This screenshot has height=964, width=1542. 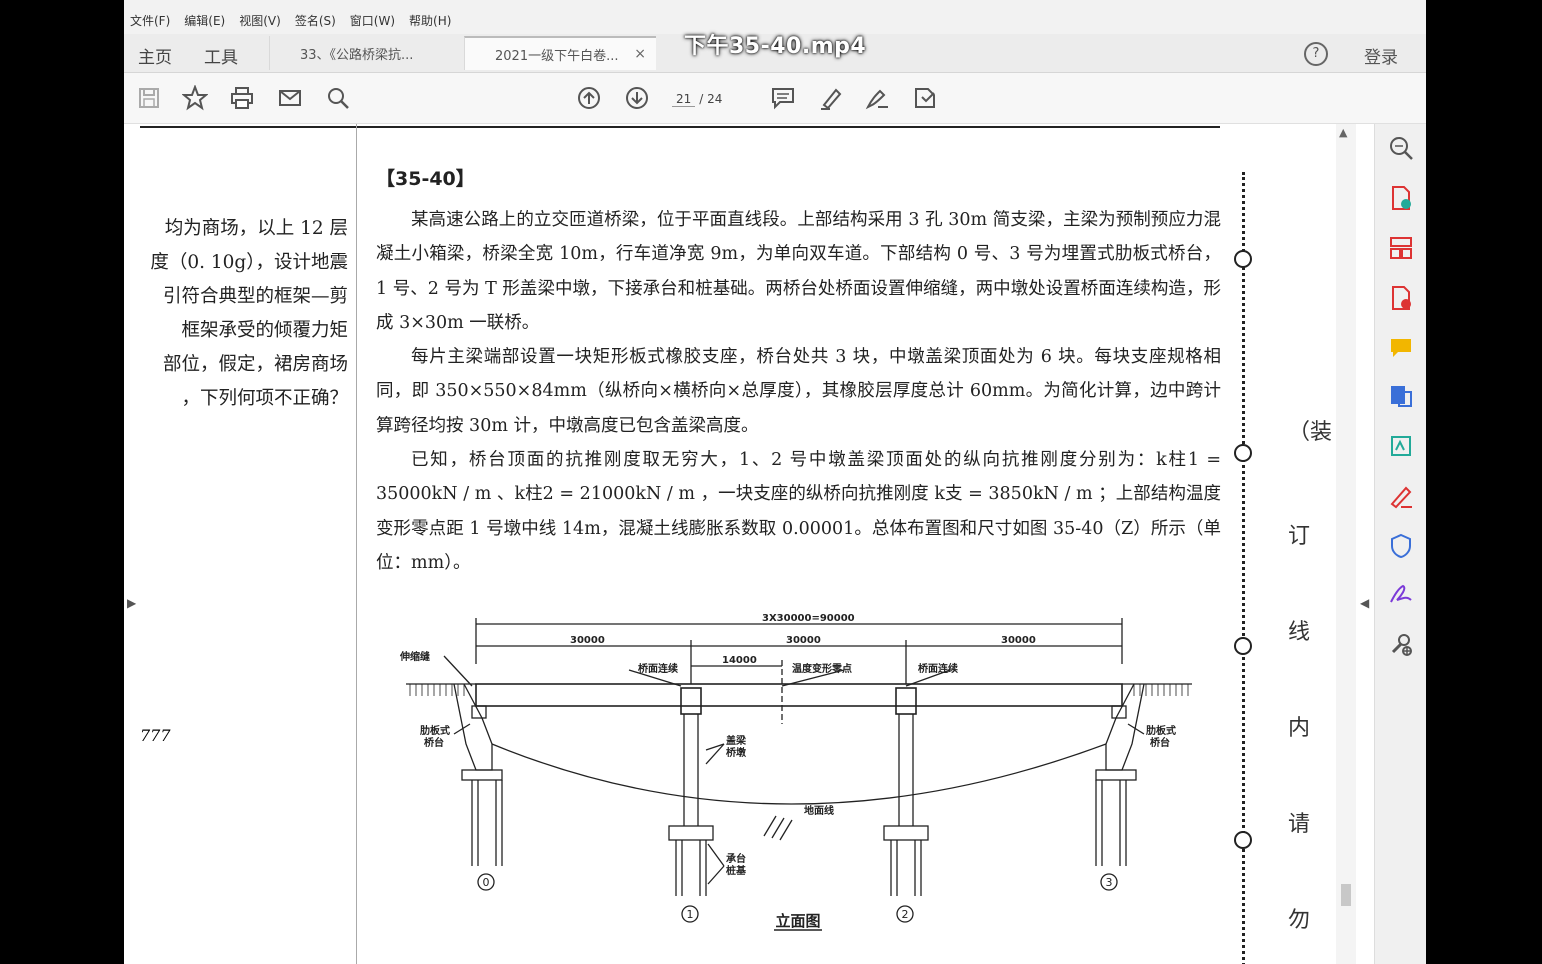 What do you see at coordinates (877, 98) in the screenshot?
I see `sign-icon` at bounding box center [877, 98].